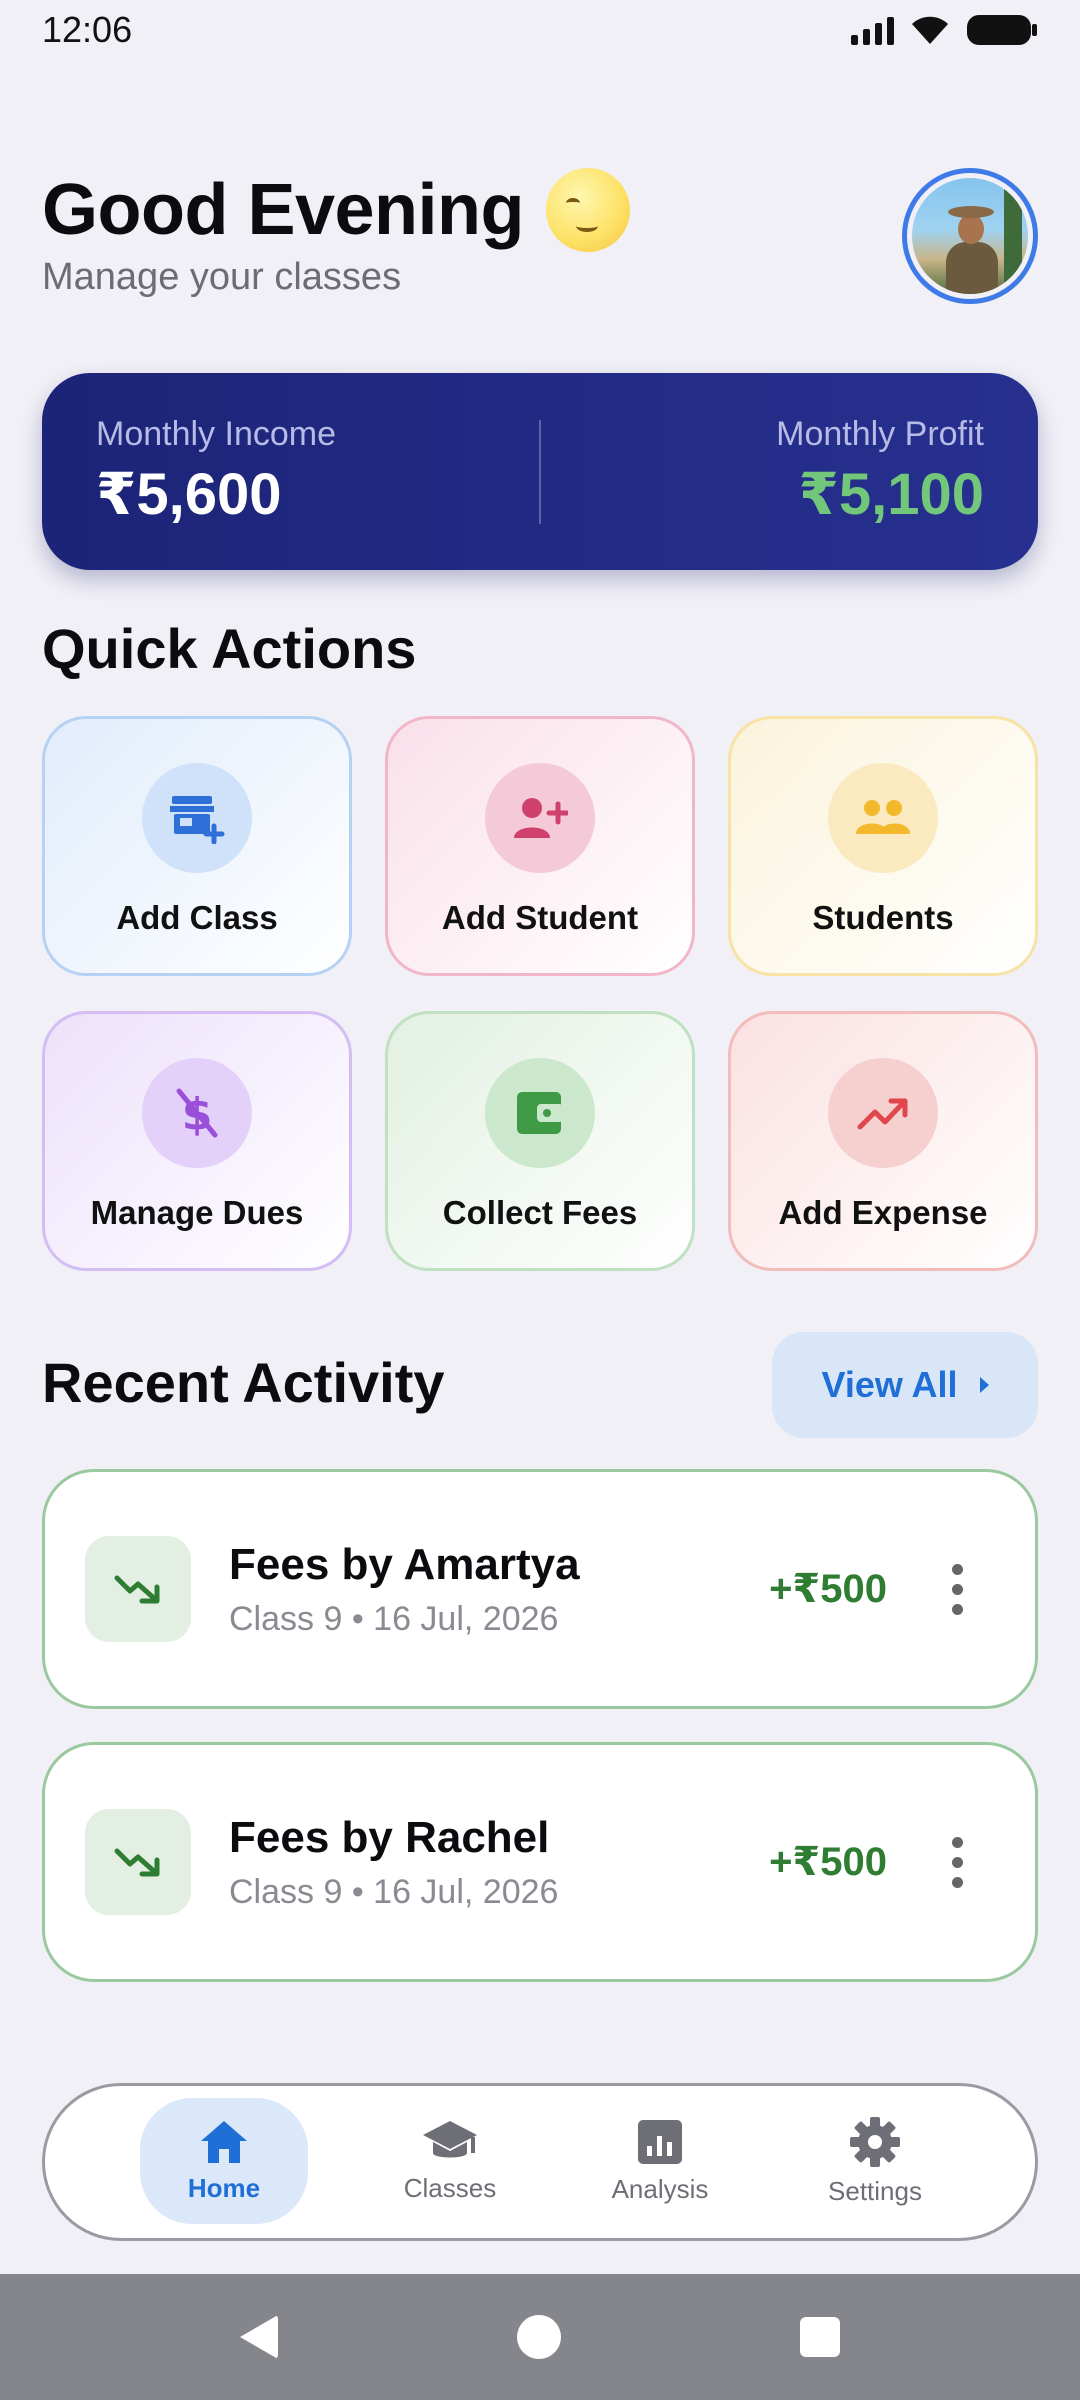 This screenshot has height=2400, width=1080. What do you see at coordinates (660, 2141) in the screenshot?
I see `analytics-icon` at bounding box center [660, 2141].